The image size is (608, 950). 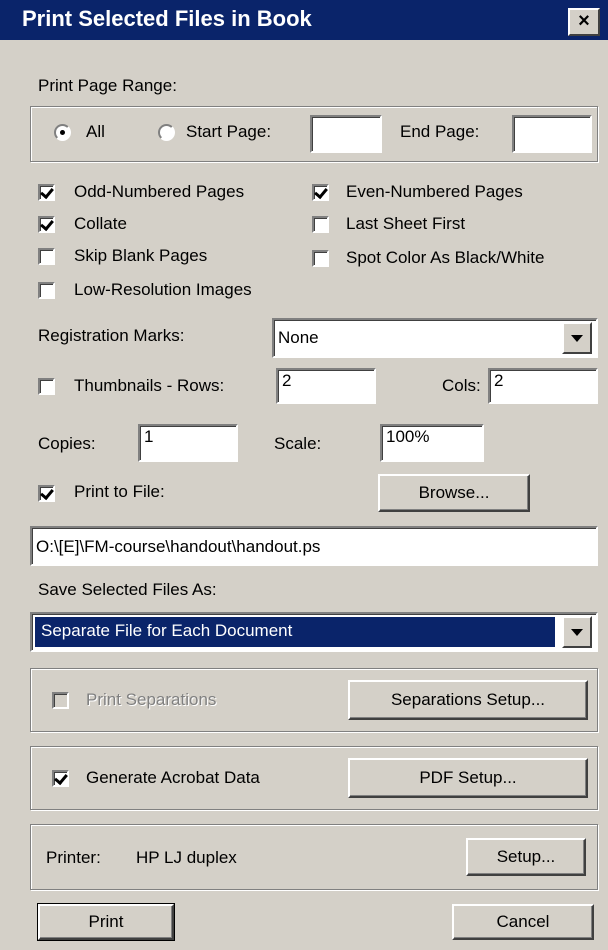 I want to click on skip-blank-checkbox, so click(x=46, y=256).